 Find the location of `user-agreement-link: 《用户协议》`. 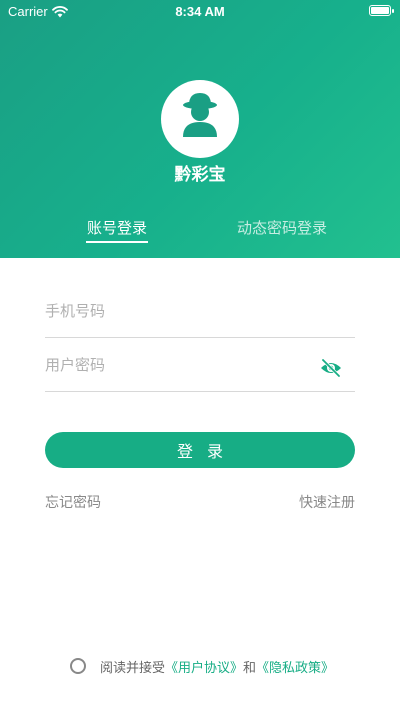

user-agreement-link: 《用户协议》 is located at coordinates (204, 666).